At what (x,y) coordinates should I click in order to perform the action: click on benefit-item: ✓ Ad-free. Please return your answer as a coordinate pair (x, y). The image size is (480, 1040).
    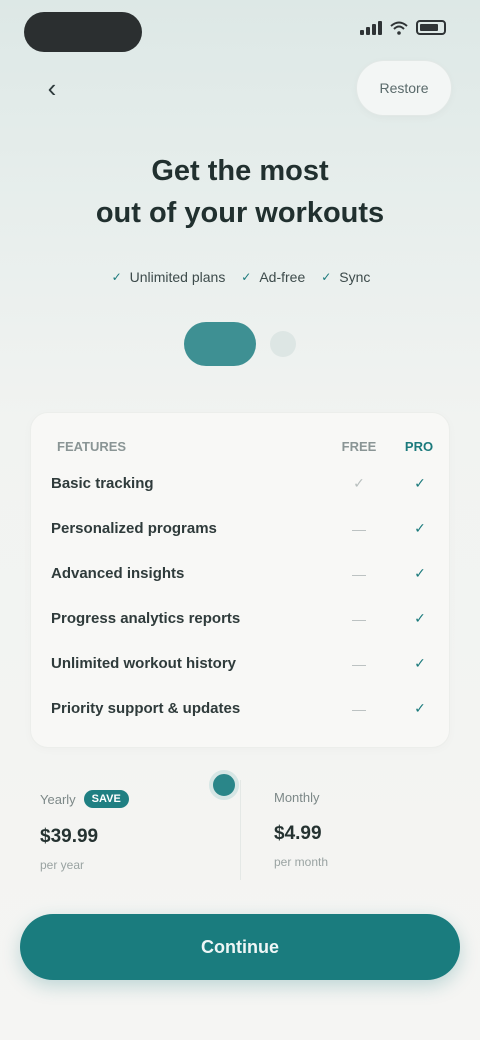
    Looking at the image, I should click on (272, 277).